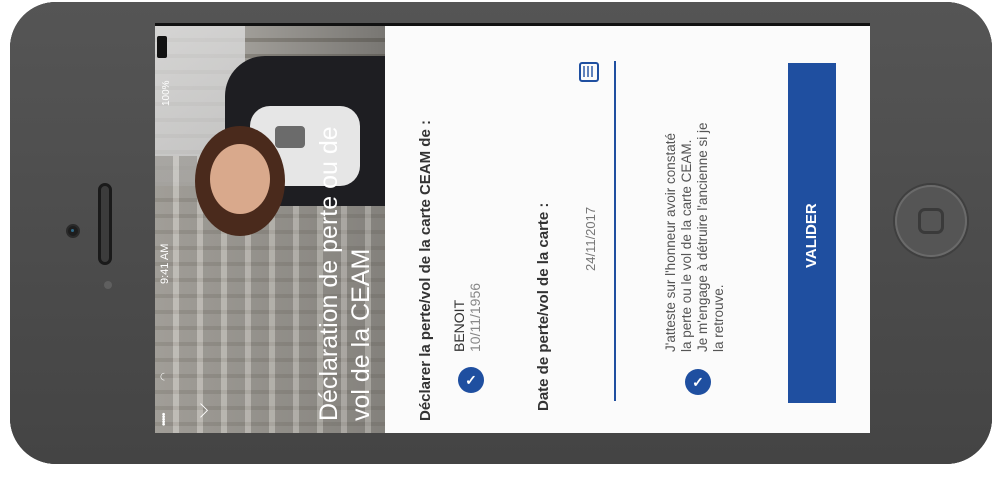  I want to click on attest-line-1: J'atteste sur l'honneur avoir constaté, so click(670, 242).